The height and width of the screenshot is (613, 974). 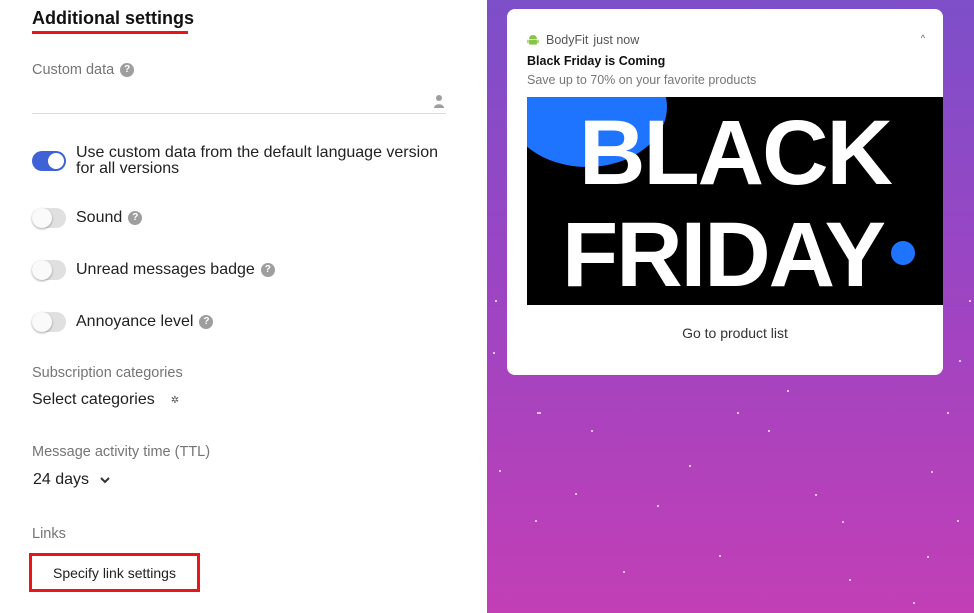 I want to click on ttl-select: 24 days, so click(x=72, y=480).